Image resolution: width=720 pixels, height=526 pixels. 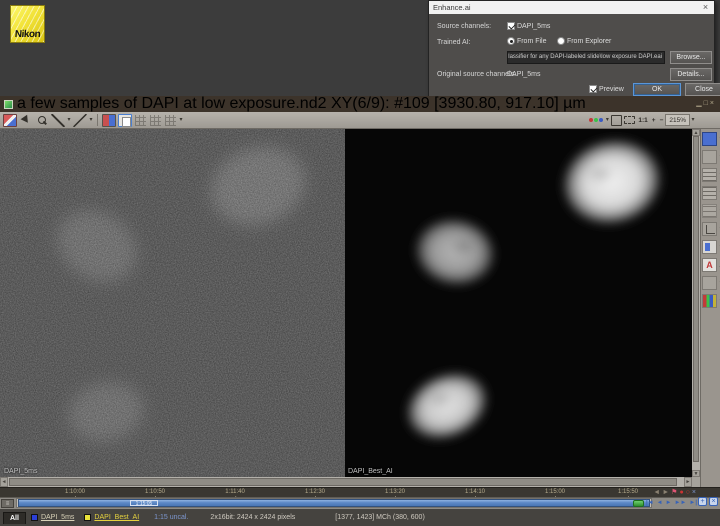 What do you see at coordinates (711, 193) in the screenshot?
I see `scale-panel-icon` at bounding box center [711, 193].